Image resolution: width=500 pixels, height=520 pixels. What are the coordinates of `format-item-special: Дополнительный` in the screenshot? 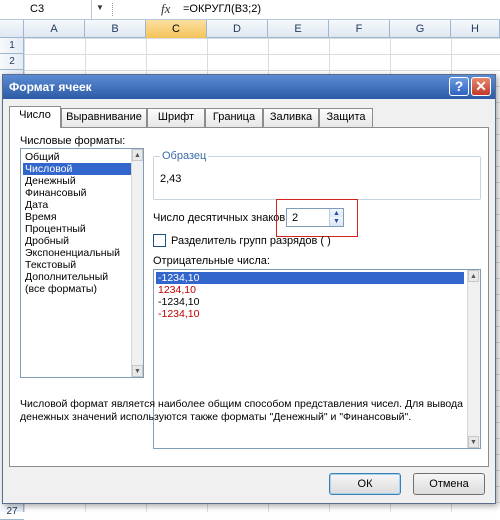 It's located at (65, 277).